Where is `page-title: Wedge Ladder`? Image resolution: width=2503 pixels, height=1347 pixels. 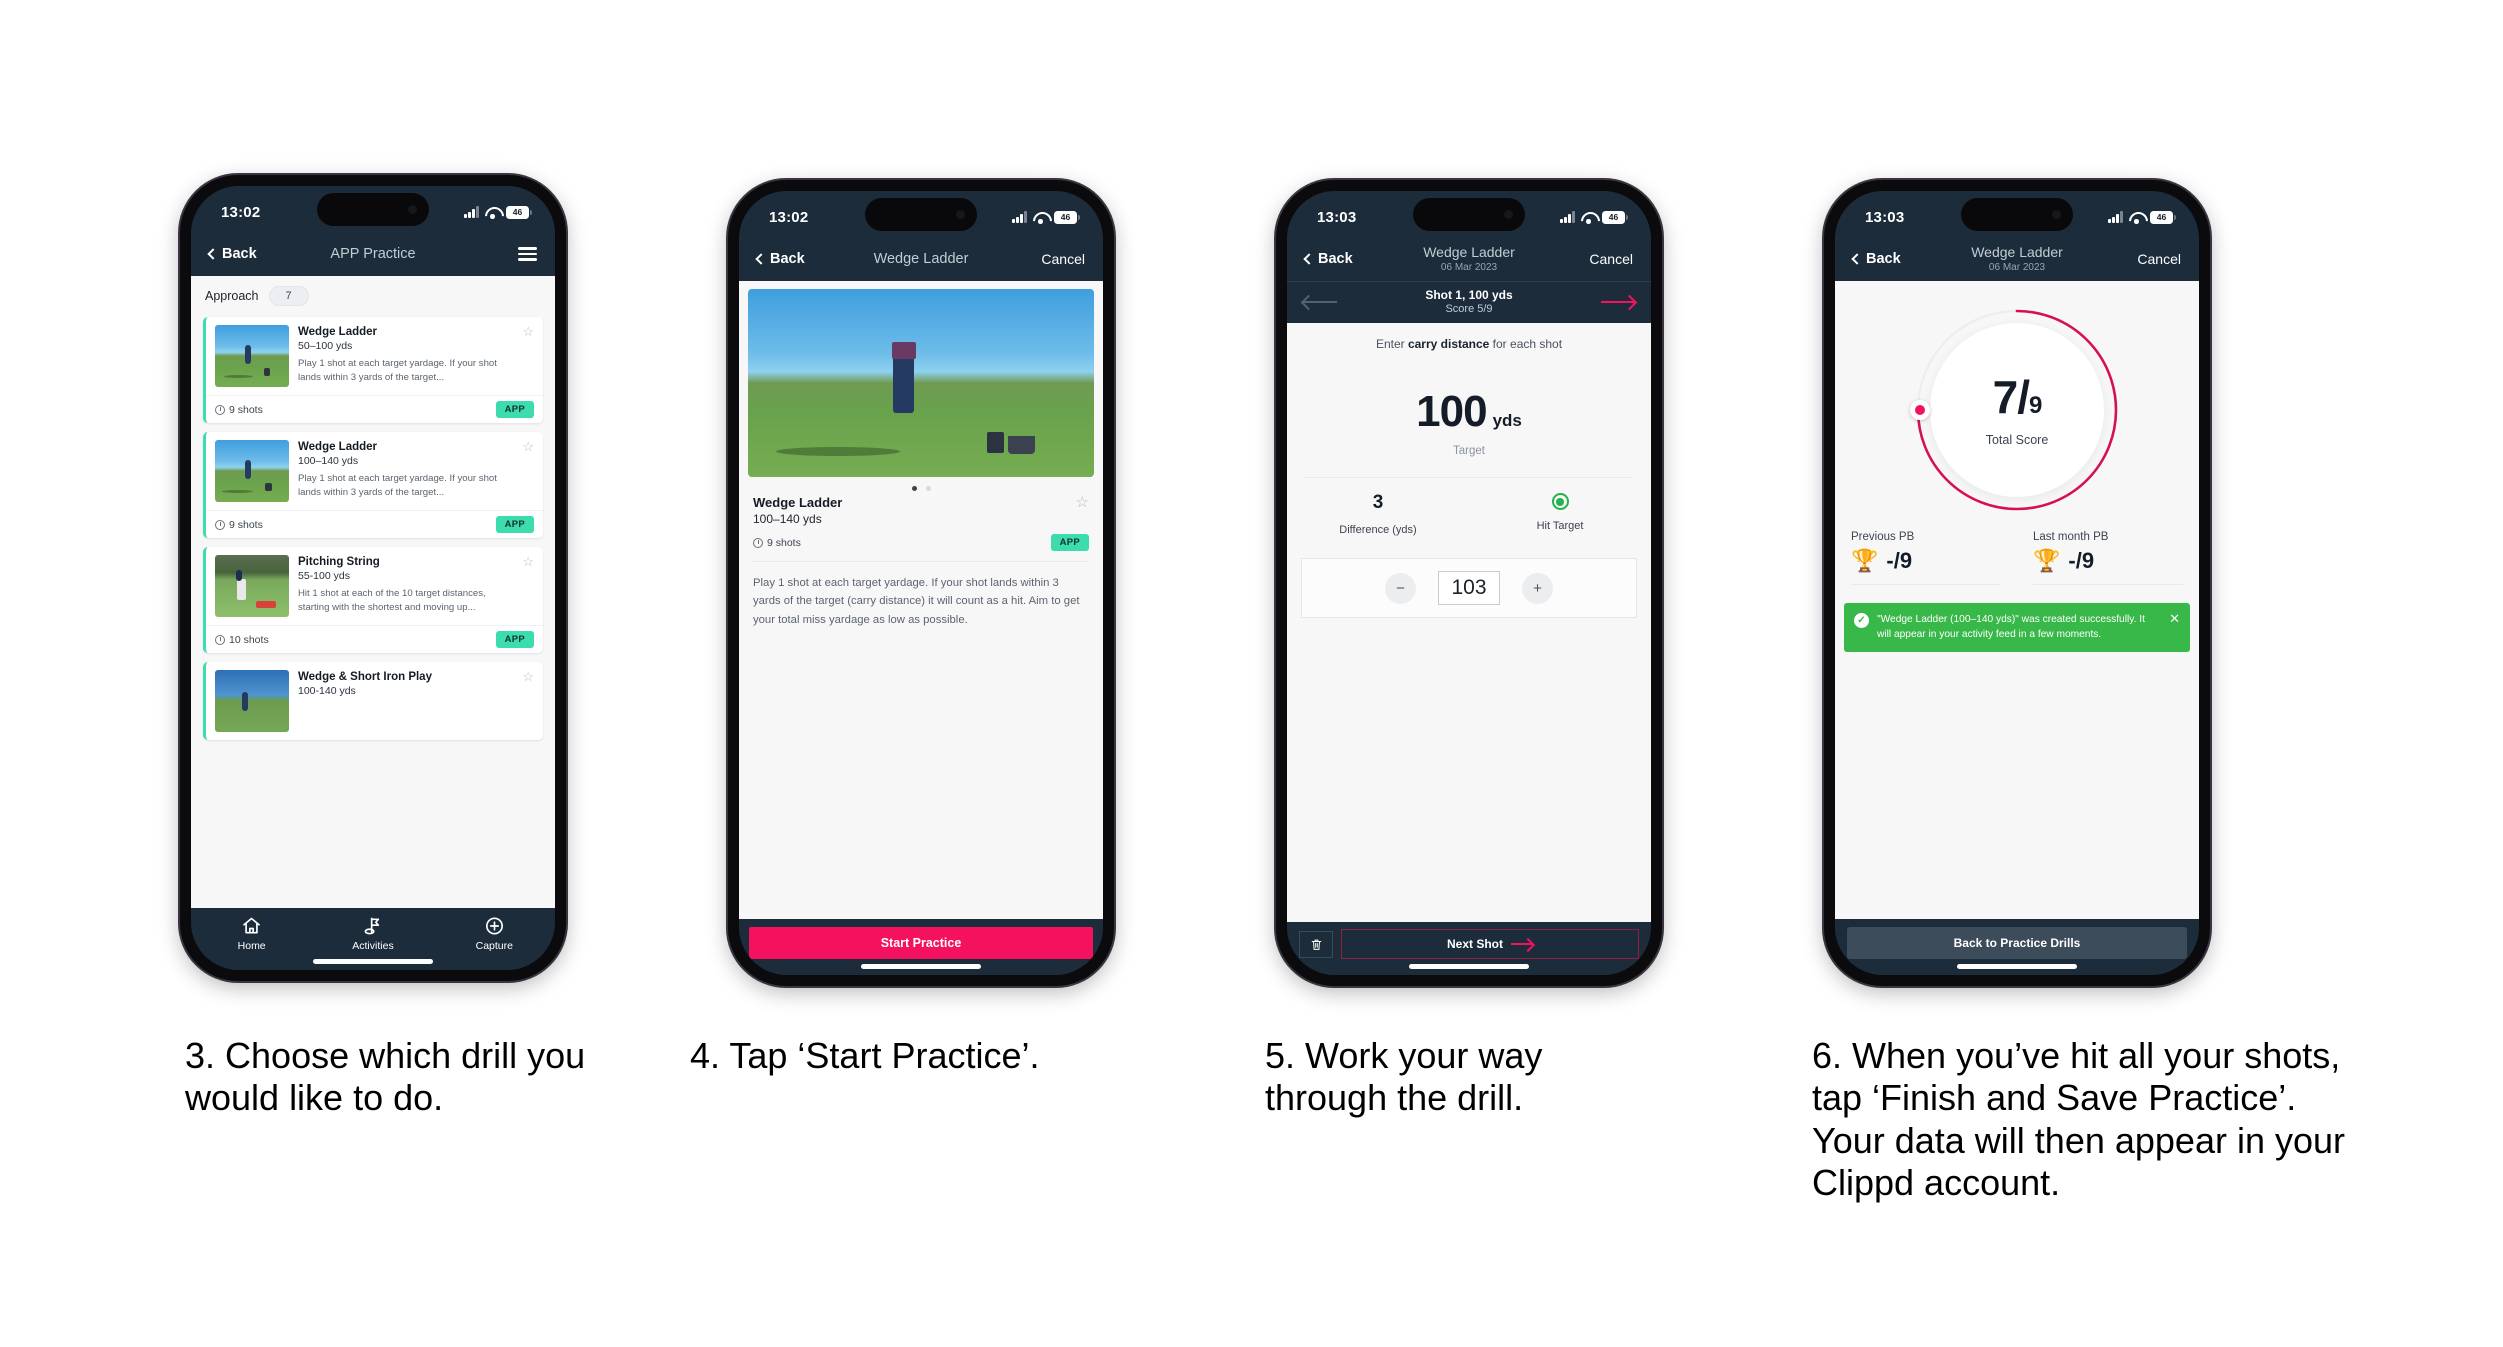
page-title: Wedge Ladder is located at coordinates (921, 259).